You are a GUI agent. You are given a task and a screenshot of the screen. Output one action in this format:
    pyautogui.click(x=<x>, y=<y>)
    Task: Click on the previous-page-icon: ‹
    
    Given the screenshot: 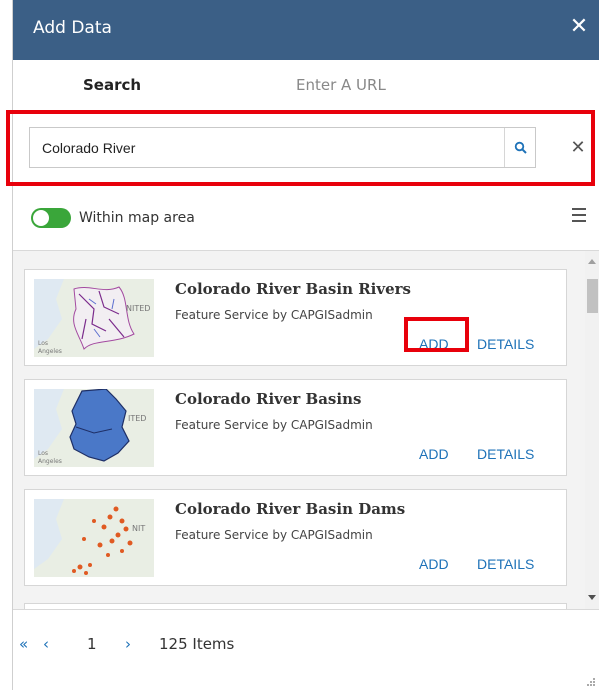 What is the action you would take?
    pyautogui.click(x=46, y=644)
    